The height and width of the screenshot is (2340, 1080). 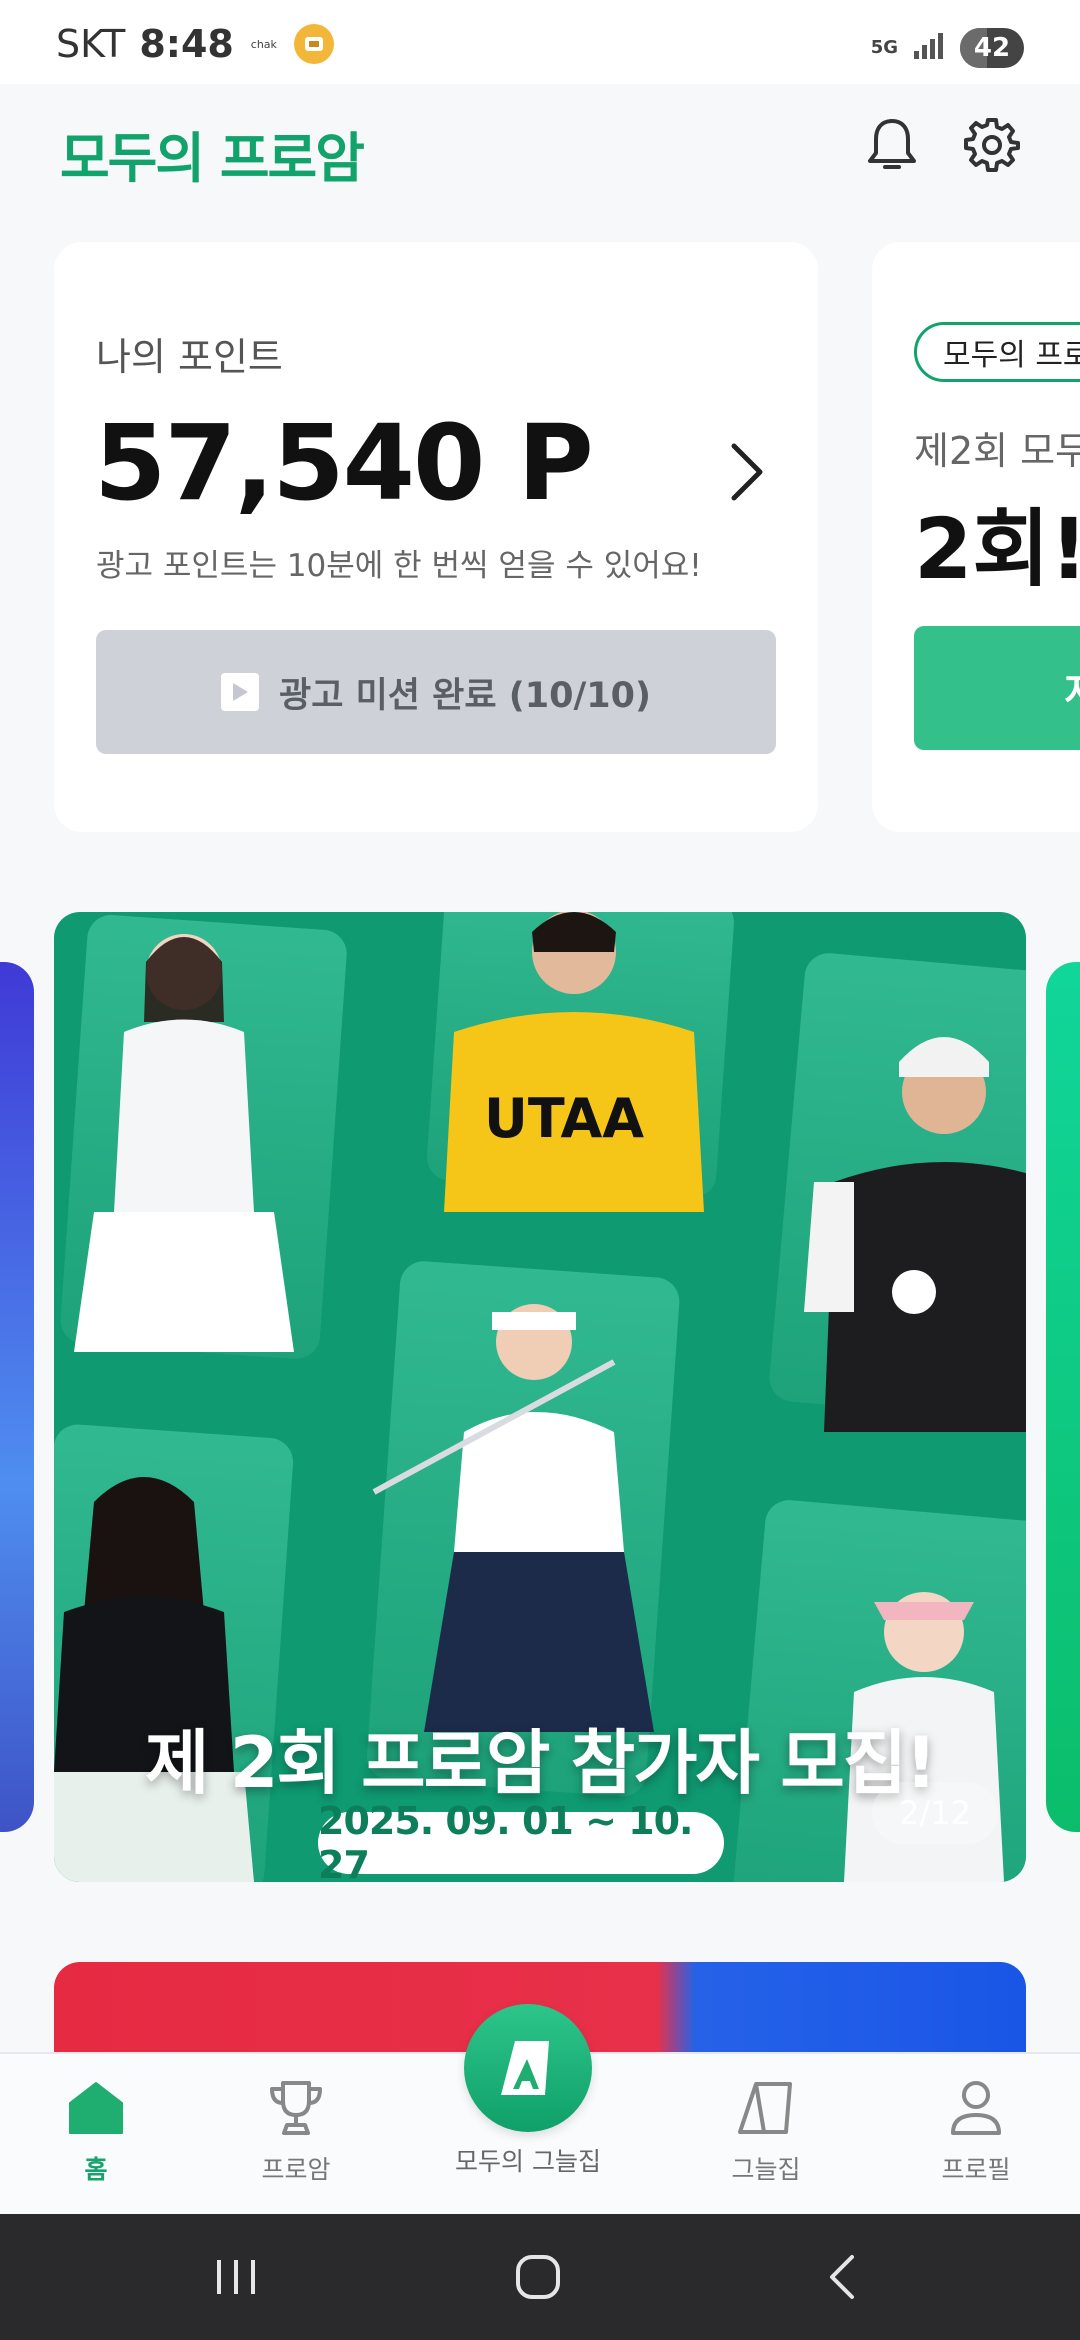 I want to click on nav-profile-label: 프로필, so click(x=976, y=2169).